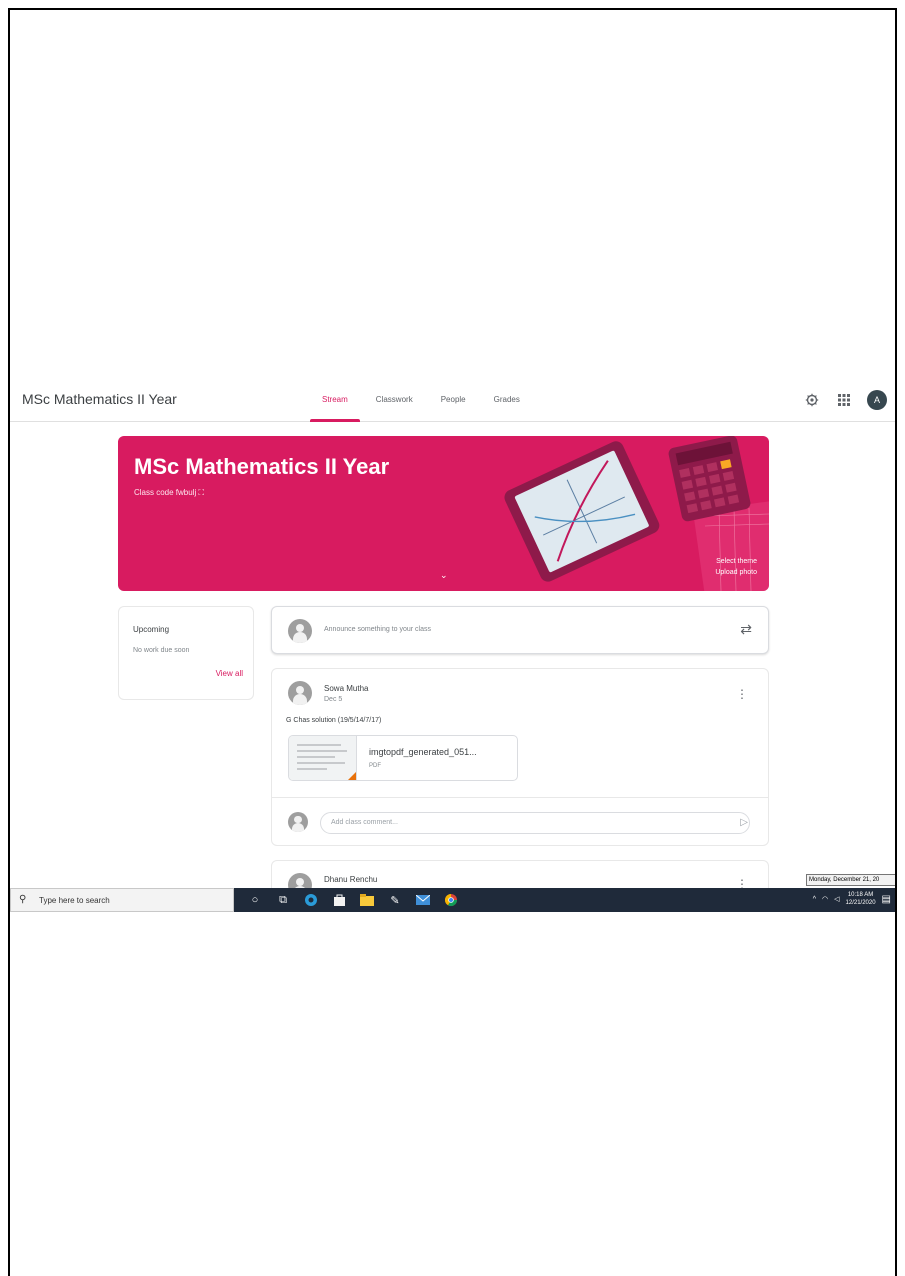 The height and width of the screenshot is (1276, 905). I want to click on edge-icon, so click(311, 900).